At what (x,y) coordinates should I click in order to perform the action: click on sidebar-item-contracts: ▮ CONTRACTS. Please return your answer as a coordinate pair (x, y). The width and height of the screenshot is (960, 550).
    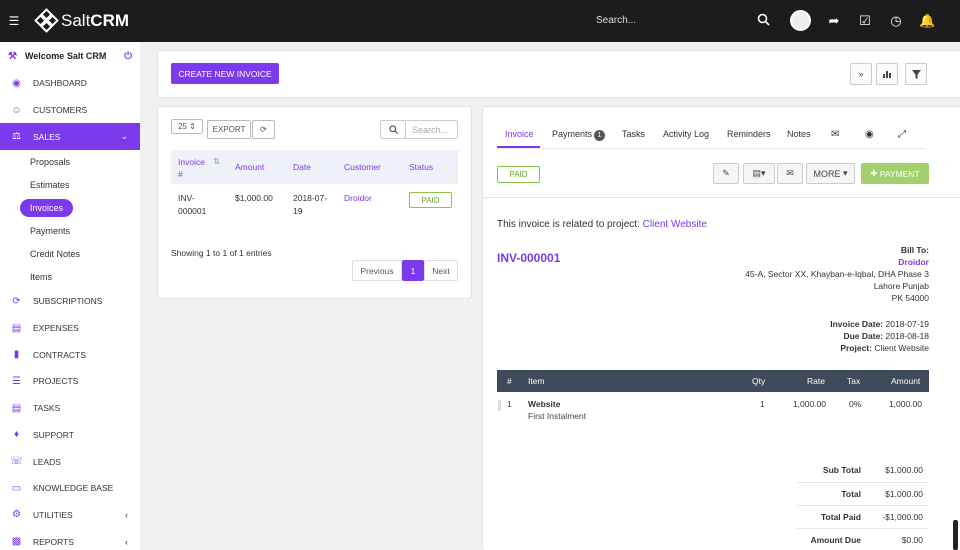
    Looking at the image, I should click on (70, 354).